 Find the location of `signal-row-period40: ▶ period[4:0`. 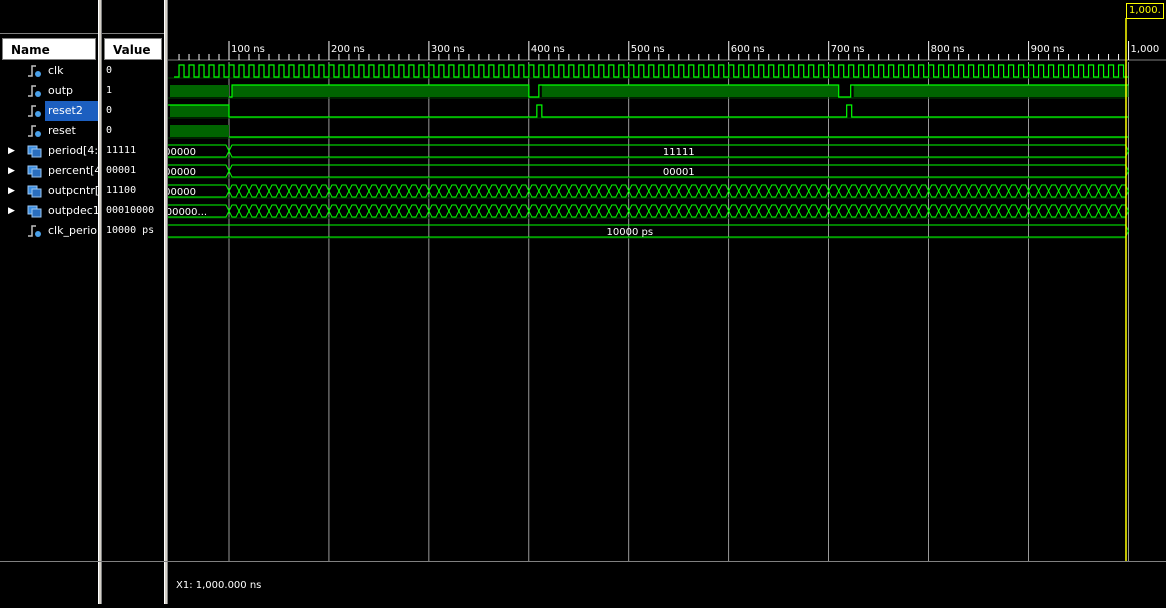

signal-row-period40: ▶ period[4:0 is located at coordinates (49, 151).